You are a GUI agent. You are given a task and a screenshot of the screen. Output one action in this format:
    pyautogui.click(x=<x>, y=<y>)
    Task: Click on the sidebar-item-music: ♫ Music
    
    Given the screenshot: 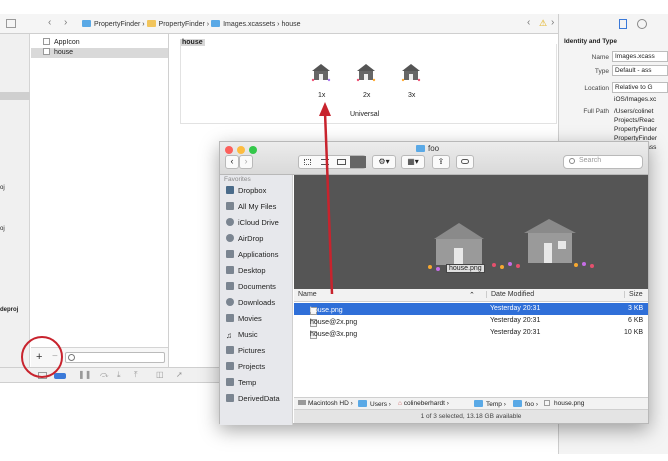 What is the action you would take?
    pyautogui.click(x=242, y=335)
    